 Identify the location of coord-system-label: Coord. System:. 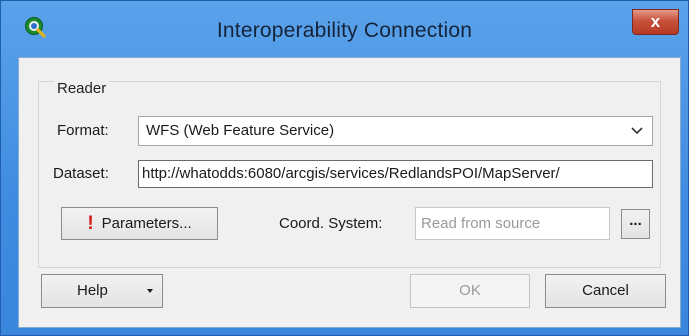
(331, 223).